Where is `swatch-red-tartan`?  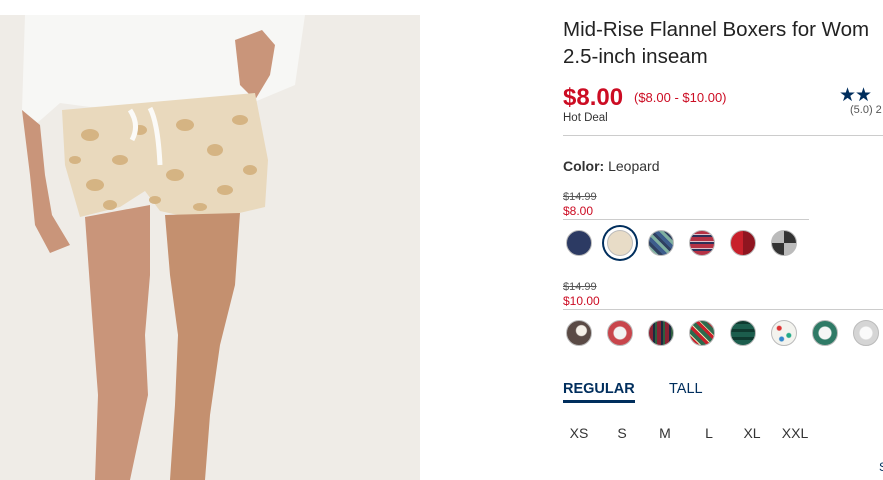 swatch-red-tartan is located at coordinates (661, 333).